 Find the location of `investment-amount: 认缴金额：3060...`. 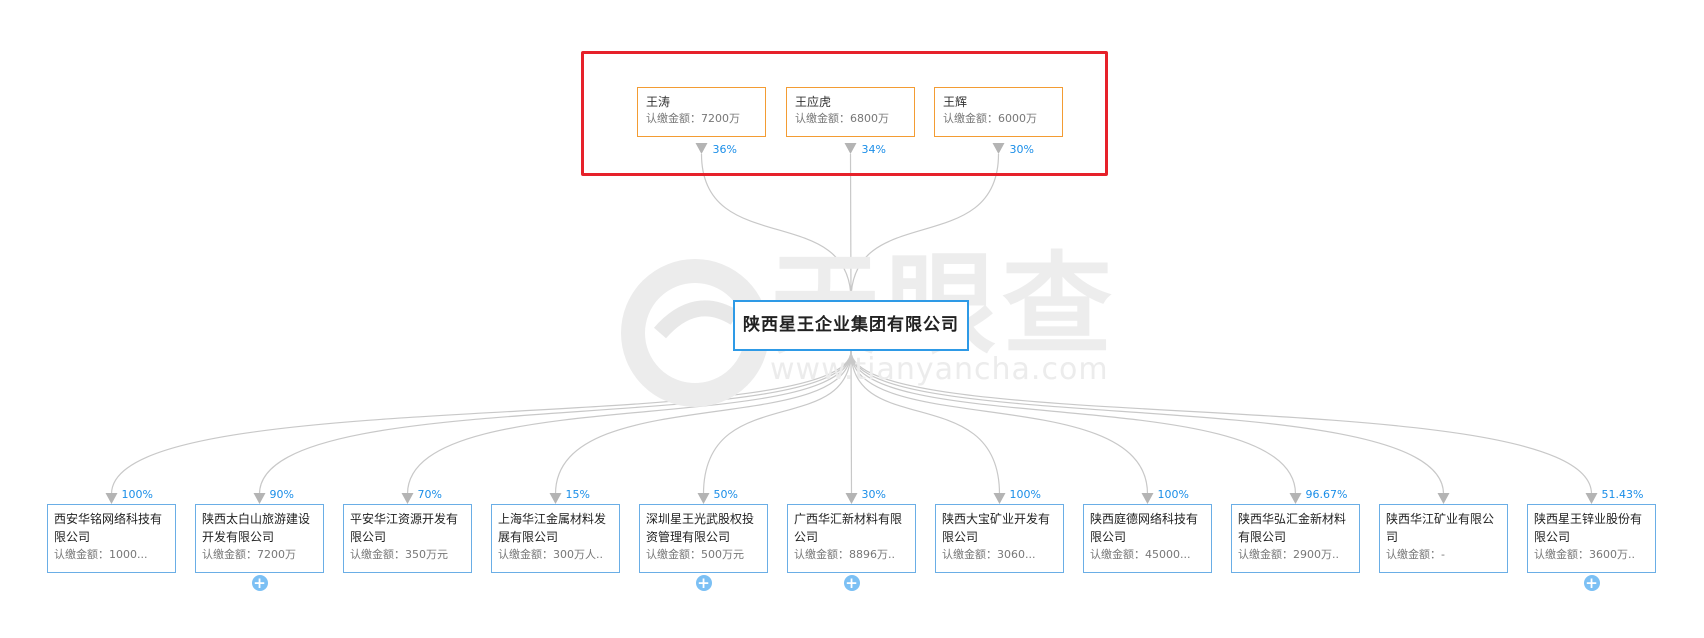

investment-amount: 认缴金额：3060... is located at coordinates (989, 554).